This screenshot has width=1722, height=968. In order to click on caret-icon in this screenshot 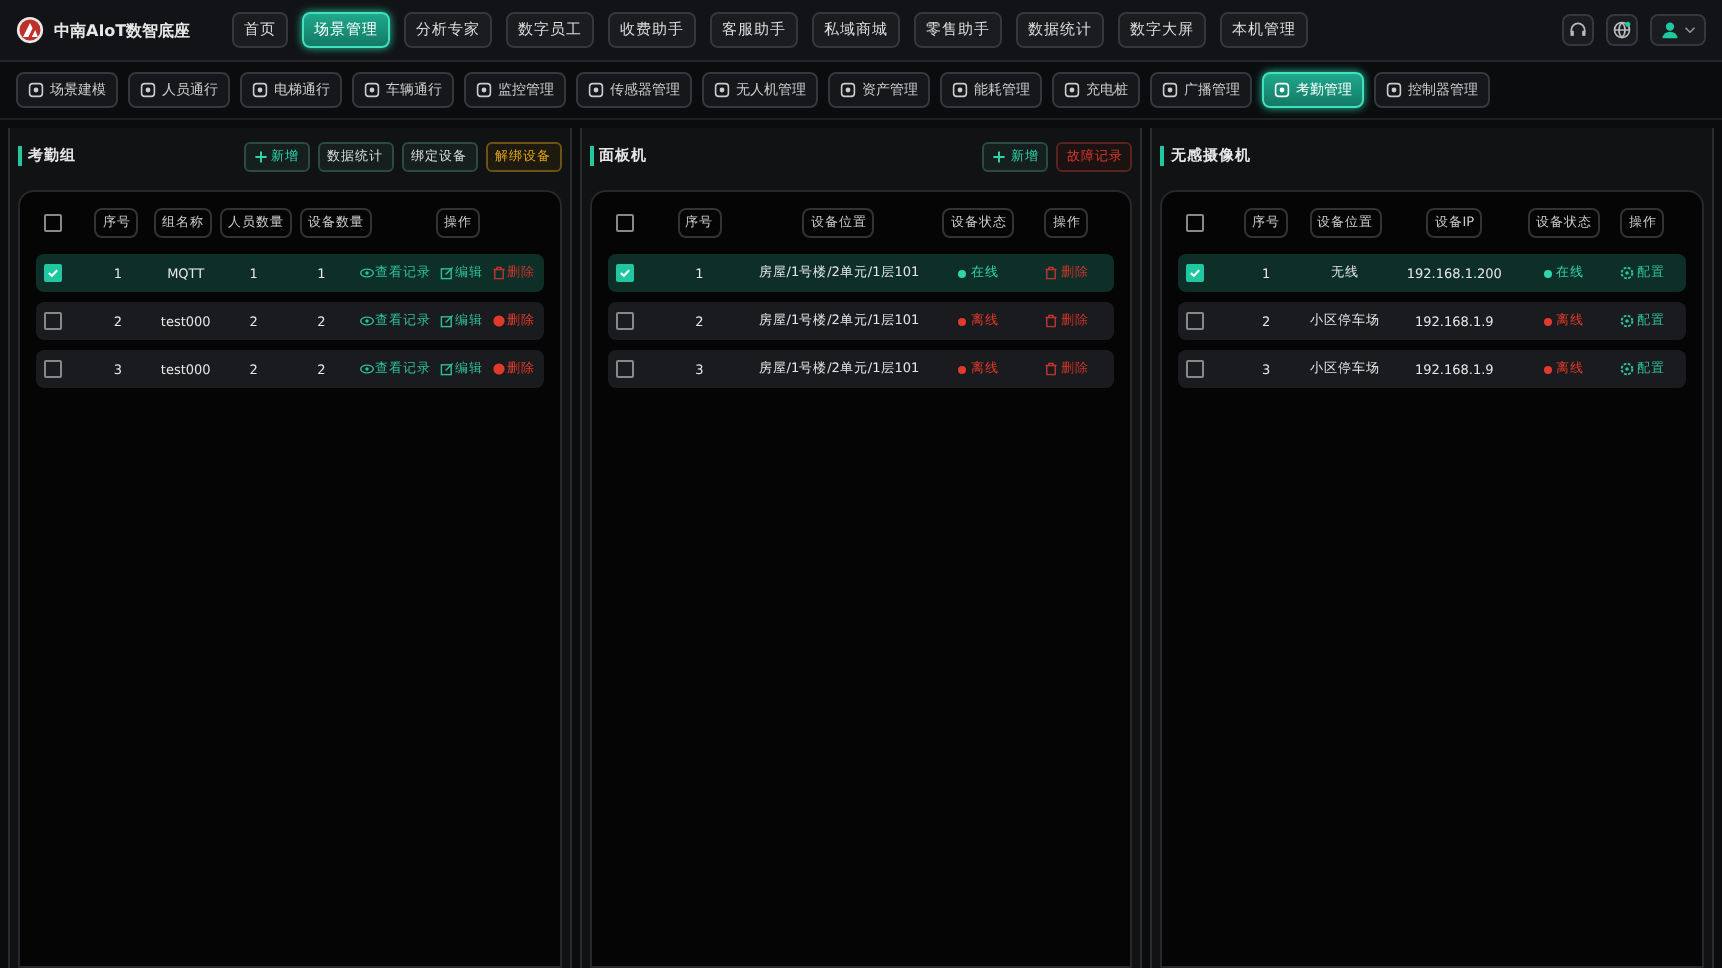, I will do `click(1690, 30)`.